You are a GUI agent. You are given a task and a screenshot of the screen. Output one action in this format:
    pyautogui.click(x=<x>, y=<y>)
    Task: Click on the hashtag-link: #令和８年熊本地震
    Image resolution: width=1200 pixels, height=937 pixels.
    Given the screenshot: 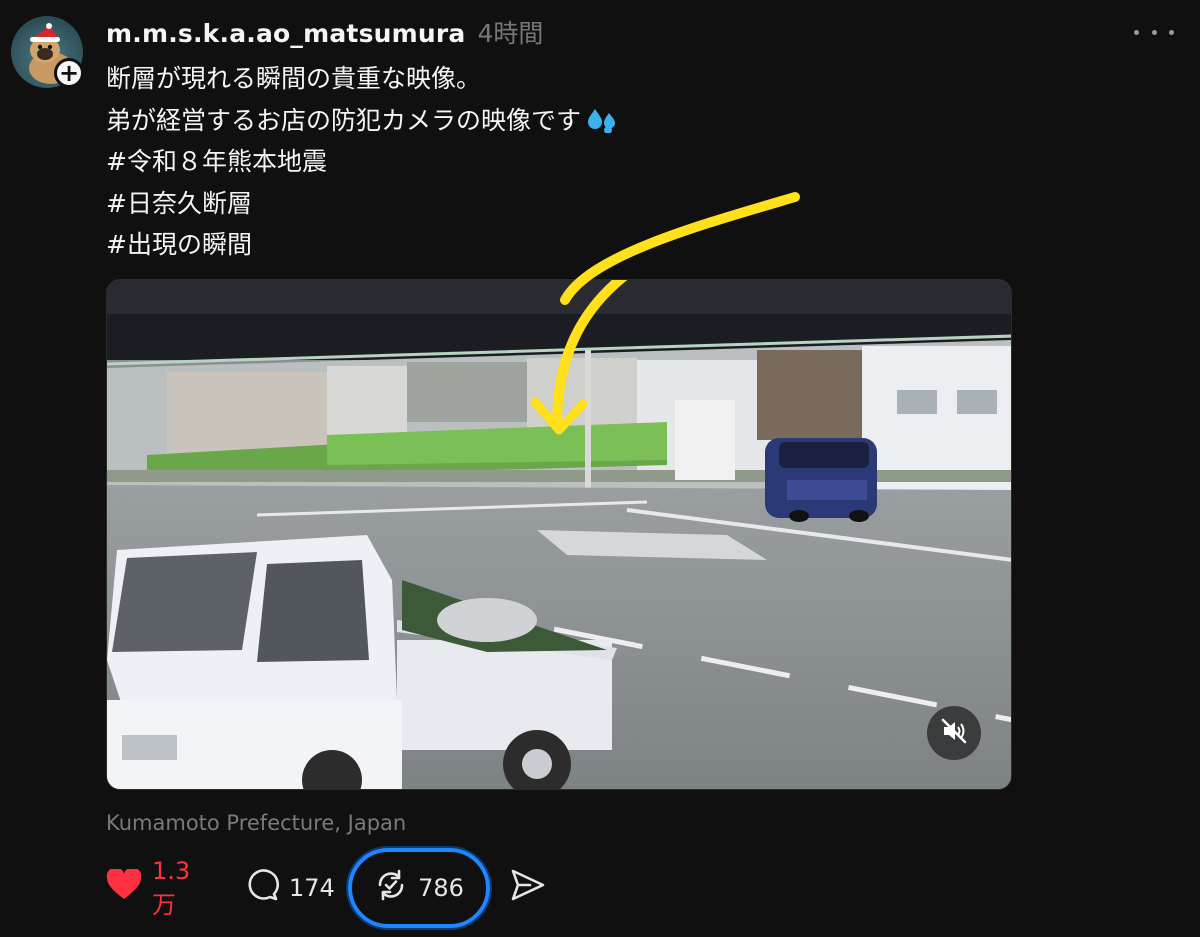 What is the action you would take?
    pyautogui.click(x=626, y=162)
    